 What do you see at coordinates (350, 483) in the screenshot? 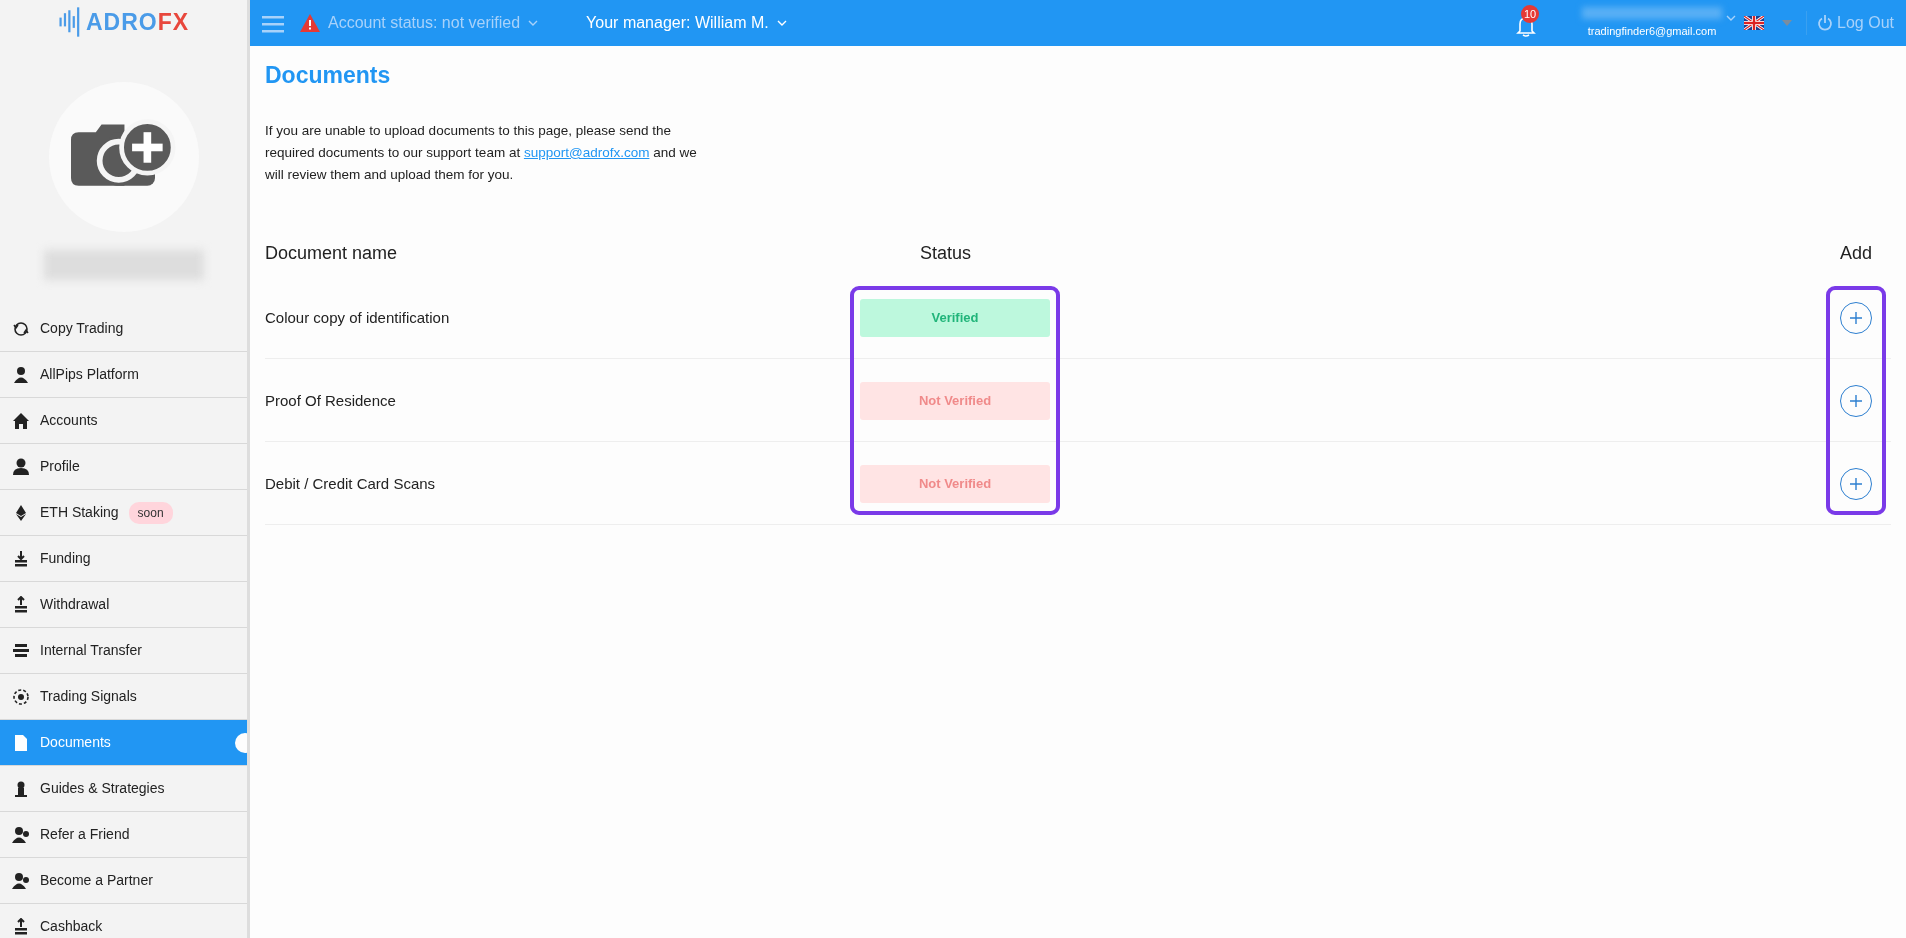
I see `document-name: Debit / Credit Card Scans` at bounding box center [350, 483].